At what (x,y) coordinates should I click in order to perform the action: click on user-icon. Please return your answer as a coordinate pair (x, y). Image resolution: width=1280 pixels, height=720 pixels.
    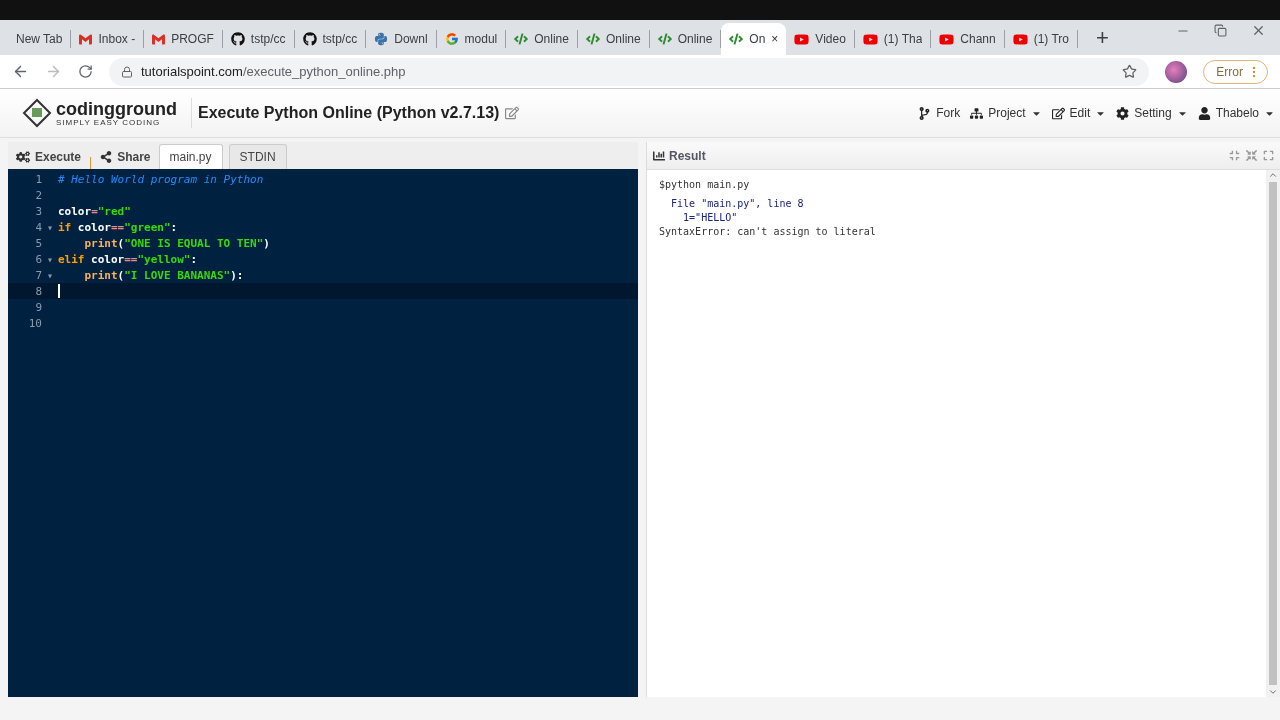
    Looking at the image, I should click on (1204, 113).